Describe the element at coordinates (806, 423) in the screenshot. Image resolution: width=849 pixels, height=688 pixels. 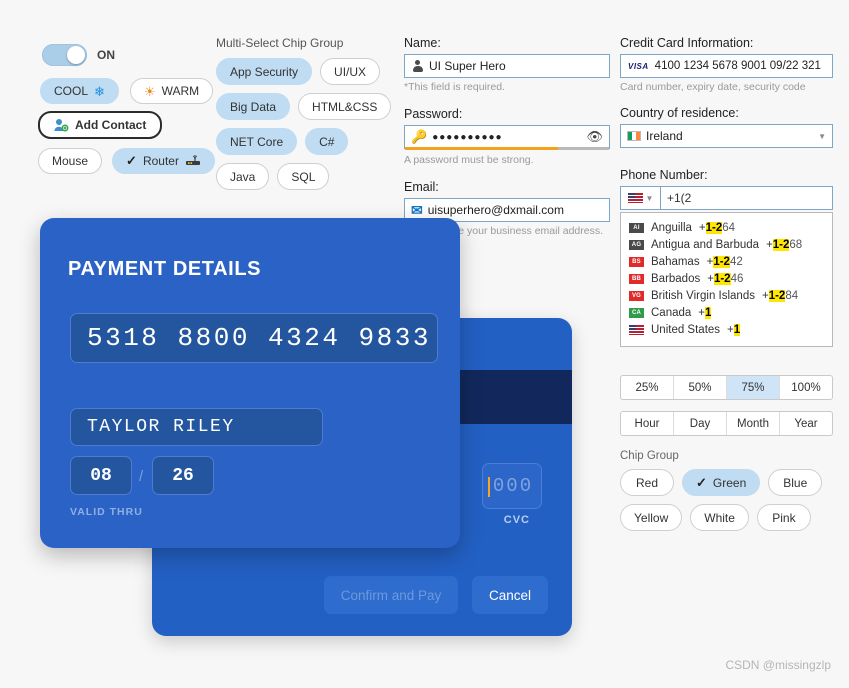
I see `segment-year: Year` at that location.